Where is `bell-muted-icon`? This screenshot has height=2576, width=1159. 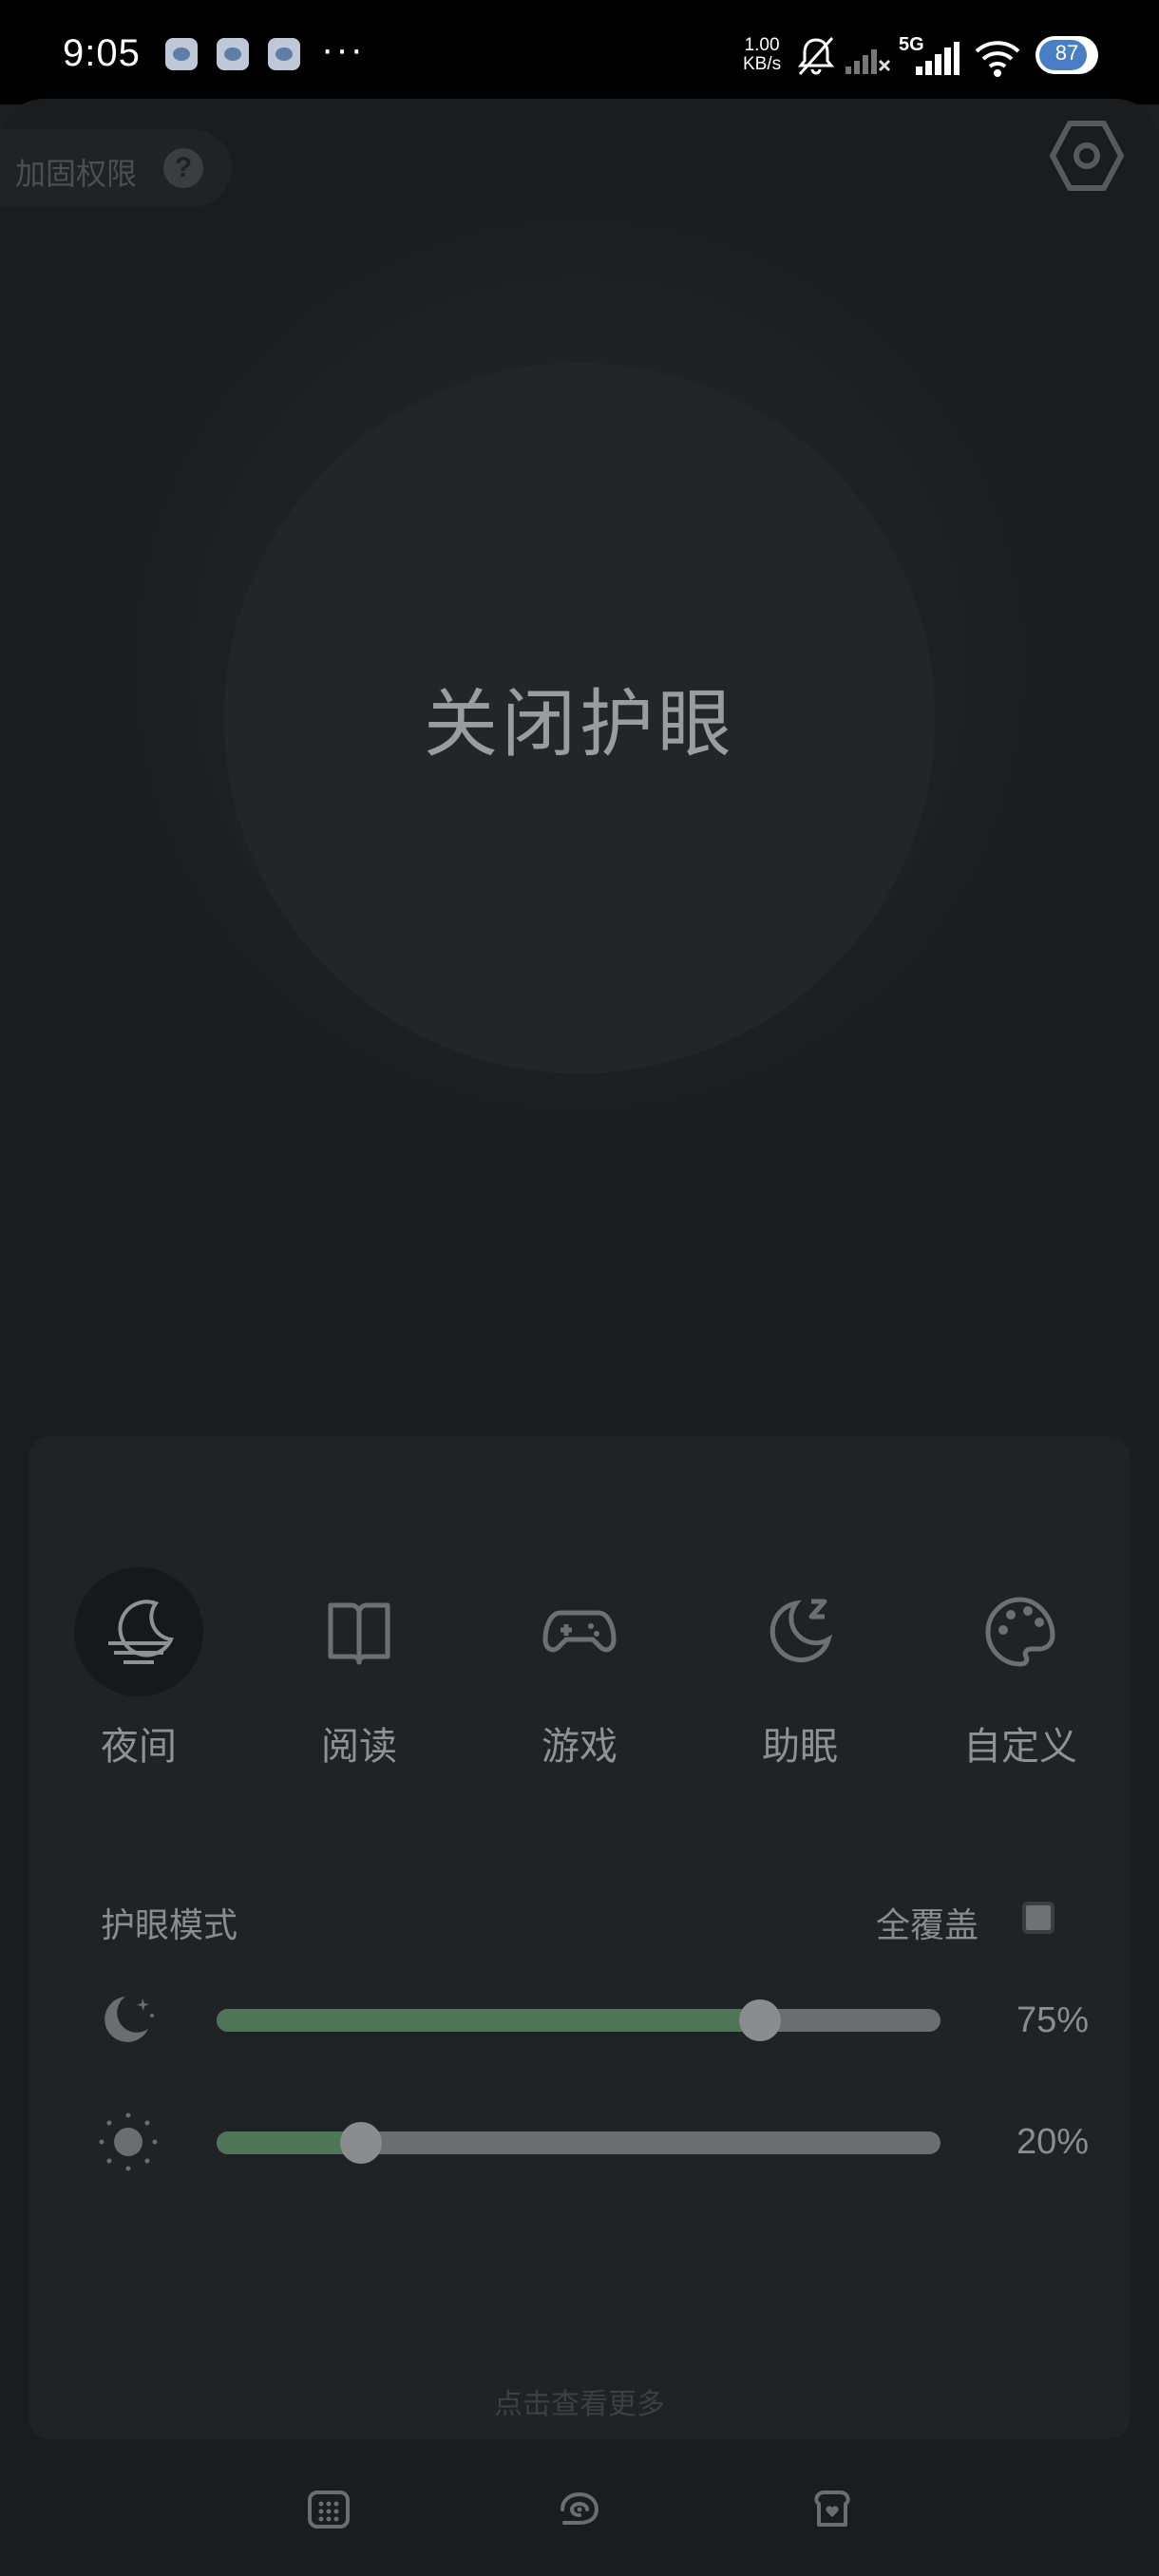 bell-muted-icon is located at coordinates (816, 56).